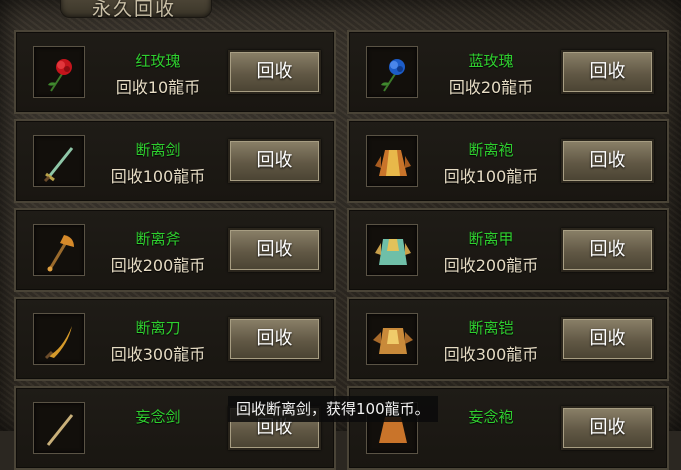 The width and height of the screenshot is (681, 470). Describe the element at coordinates (175, 72) in the screenshot. I see `item-row-0: 红玫瑰 回收10龍币 回收` at that location.